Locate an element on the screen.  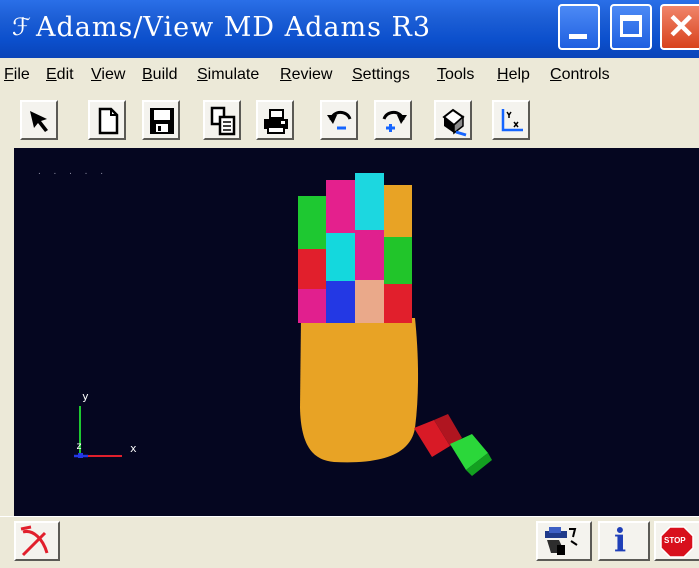
print-icon is located at coordinates (276, 121).